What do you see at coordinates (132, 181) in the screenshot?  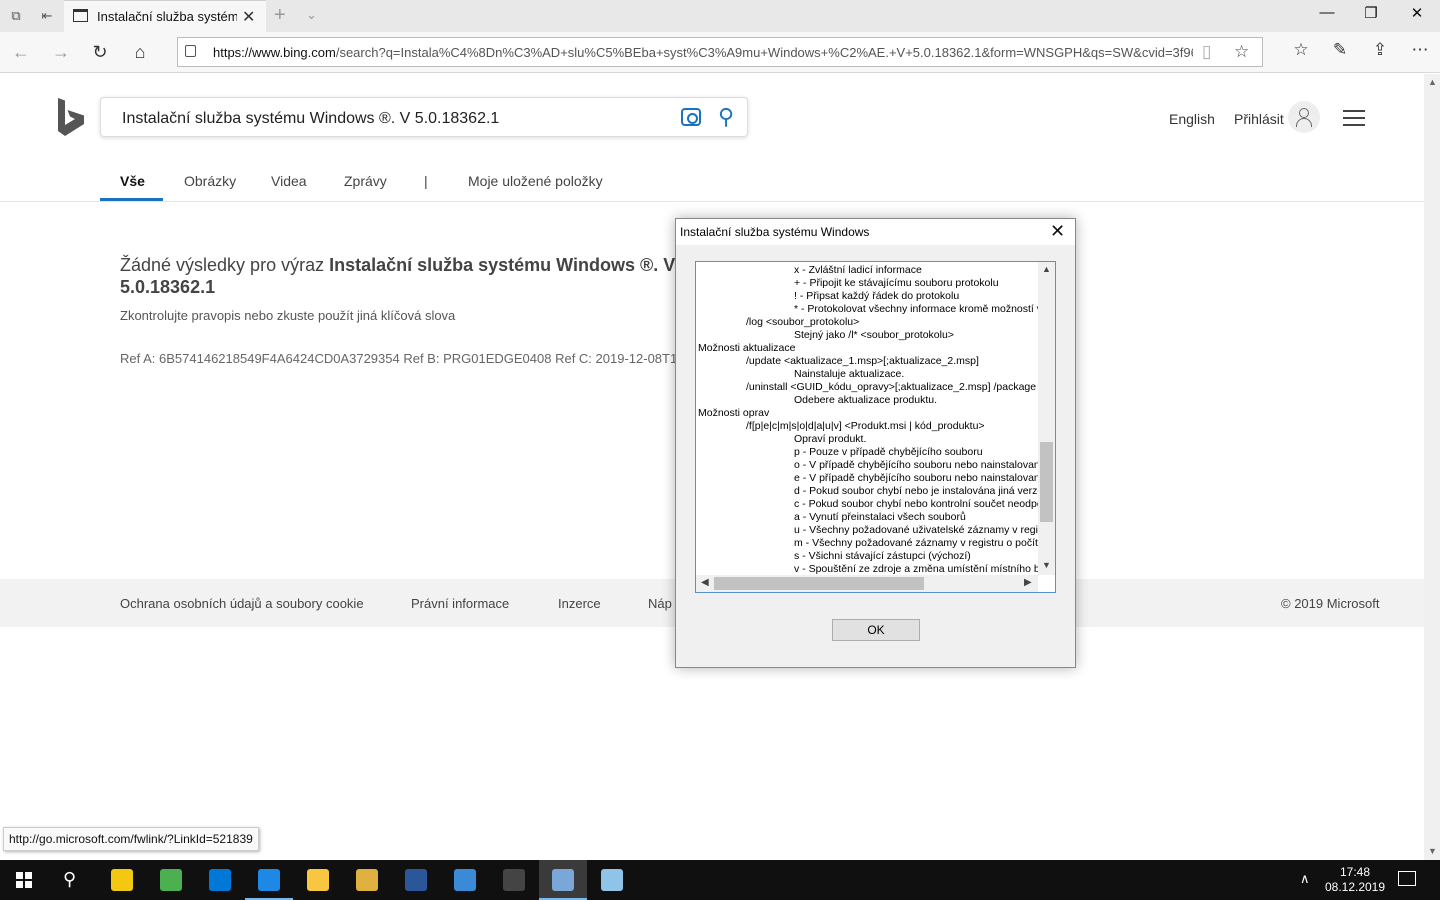 I see `tab-all: Vše` at bounding box center [132, 181].